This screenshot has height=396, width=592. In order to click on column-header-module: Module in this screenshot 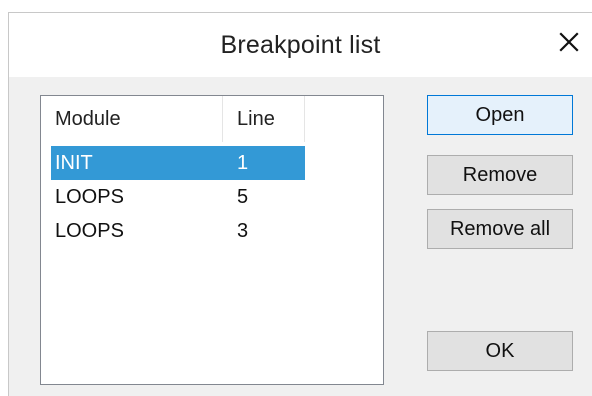, I will do `click(132, 119)`.